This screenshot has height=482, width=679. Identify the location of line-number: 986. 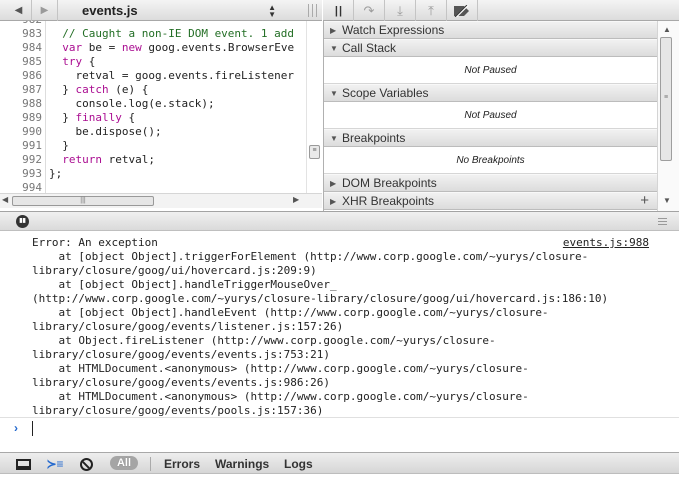
(21, 76).